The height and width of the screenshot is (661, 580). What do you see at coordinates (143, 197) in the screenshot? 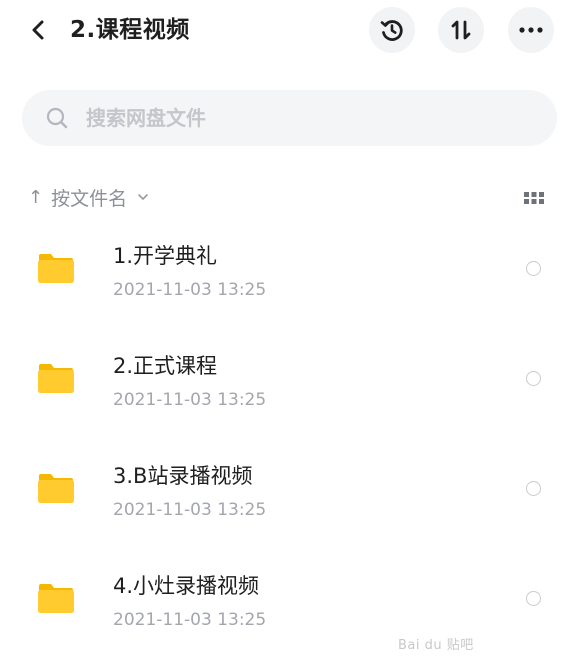
I see `chevron-down-icon` at bounding box center [143, 197].